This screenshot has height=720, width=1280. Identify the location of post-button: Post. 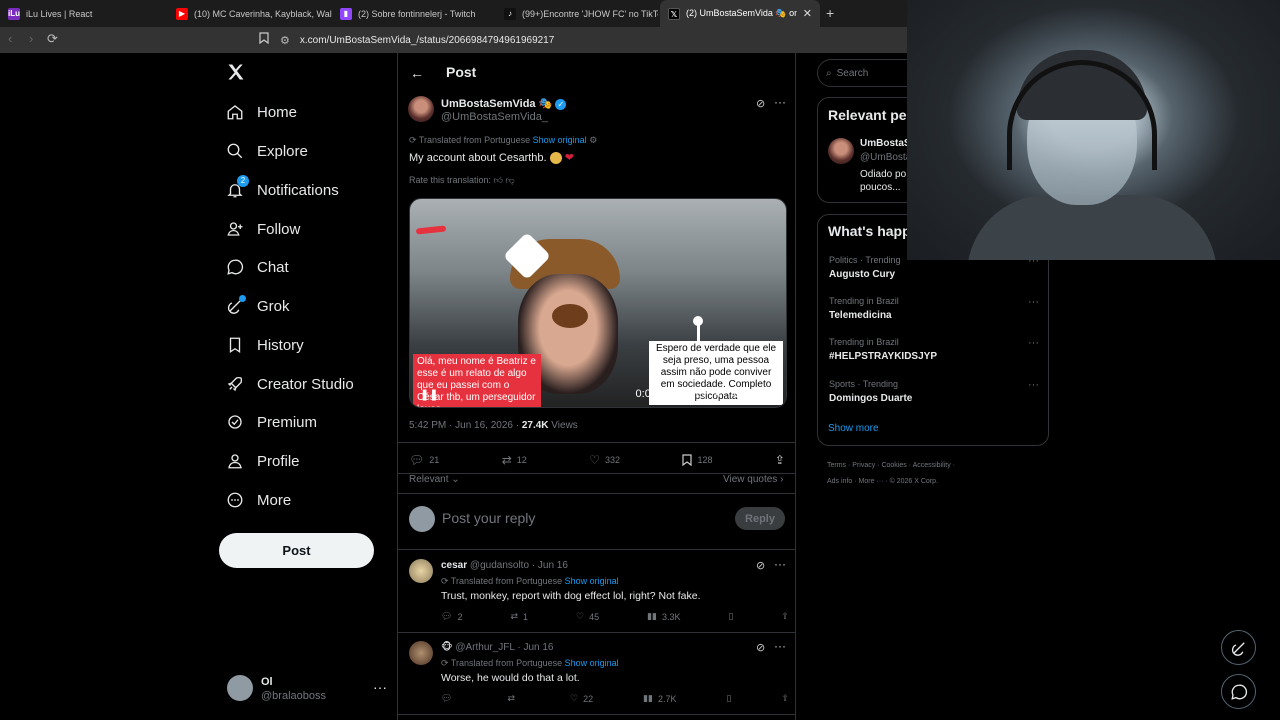
(296, 550).